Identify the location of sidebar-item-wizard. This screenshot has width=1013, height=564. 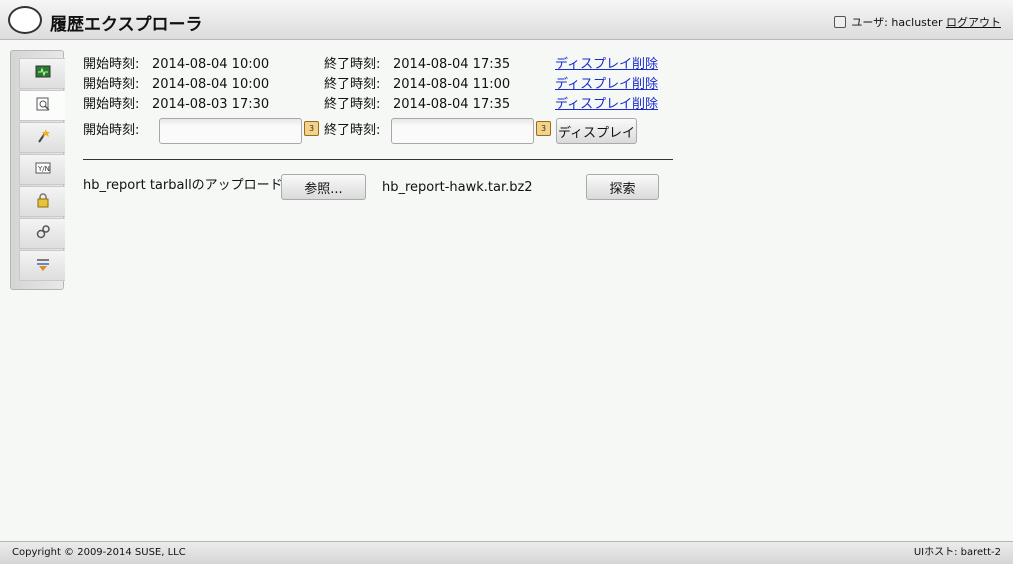
(42, 137).